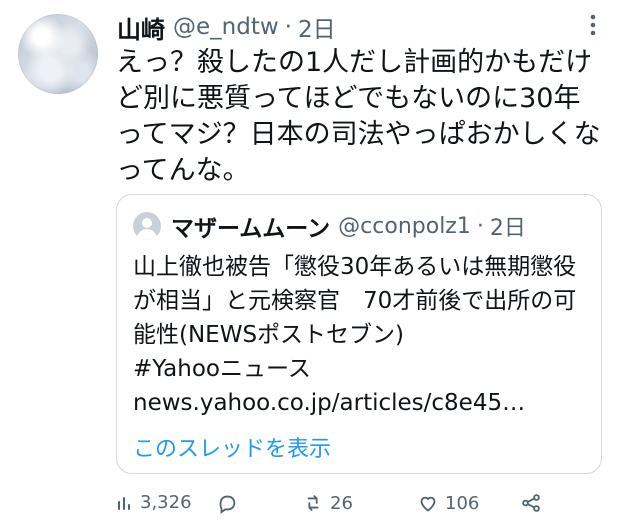  Describe the element at coordinates (58, 54) in the screenshot. I see `avatar` at that location.